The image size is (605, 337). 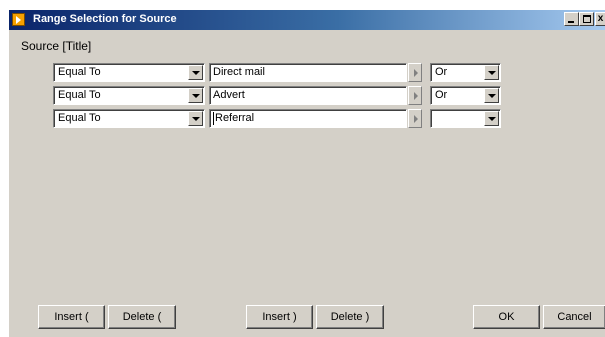 What do you see at coordinates (506, 317) in the screenshot?
I see `ok-button: OK` at bounding box center [506, 317].